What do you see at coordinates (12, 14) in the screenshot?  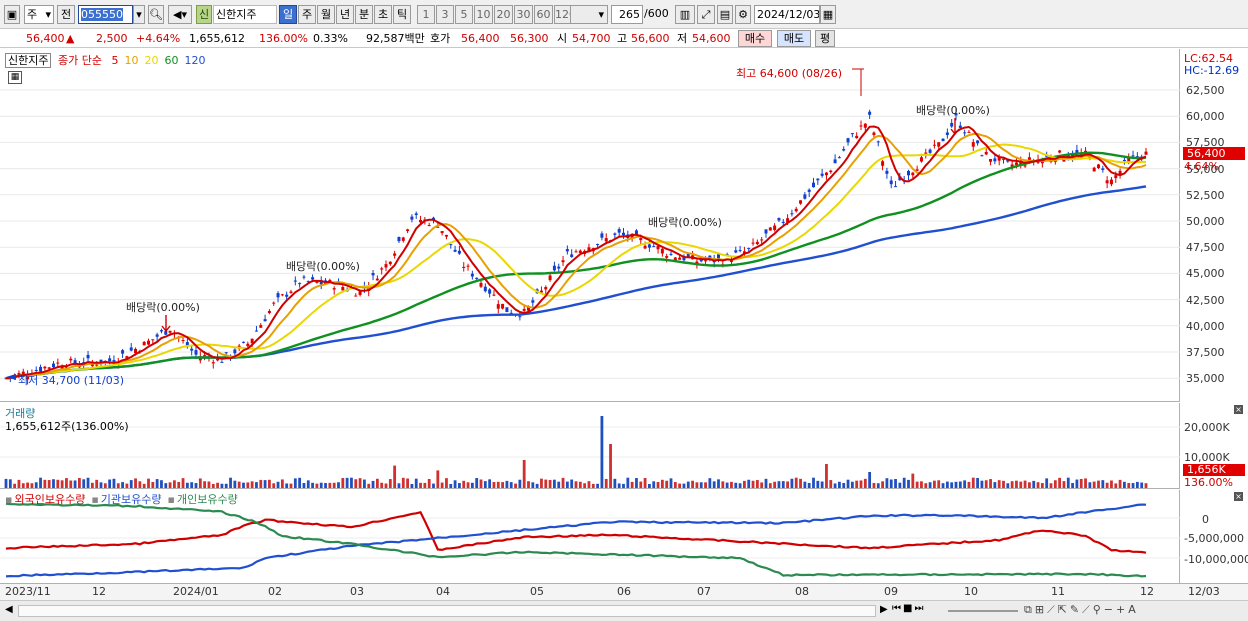 I see `window-menu-icon: ▣` at bounding box center [12, 14].